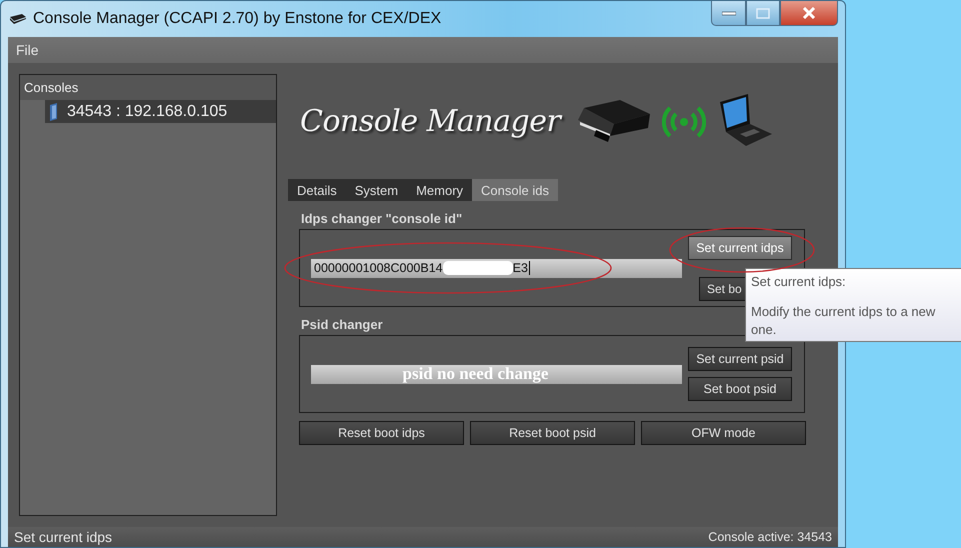 The width and height of the screenshot is (961, 548). Describe the element at coordinates (770, 537) in the screenshot. I see `status-text: Console active: 34543` at that location.